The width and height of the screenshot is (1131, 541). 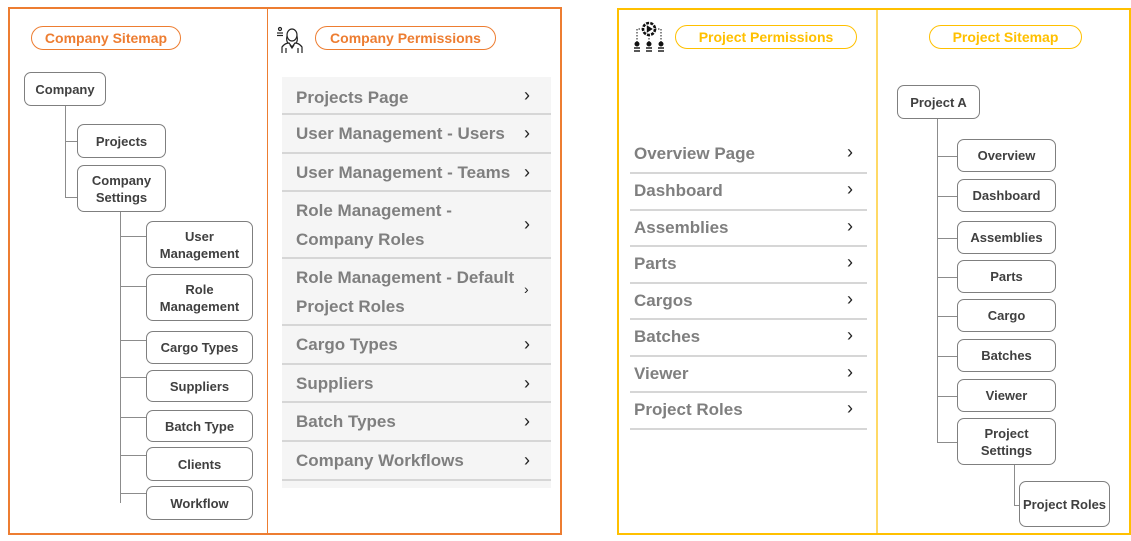 What do you see at coordinates (106, 38) in the screenshot?
I see `company-sitemap-title: Company Sitemap` at bounding box center [106, 38].